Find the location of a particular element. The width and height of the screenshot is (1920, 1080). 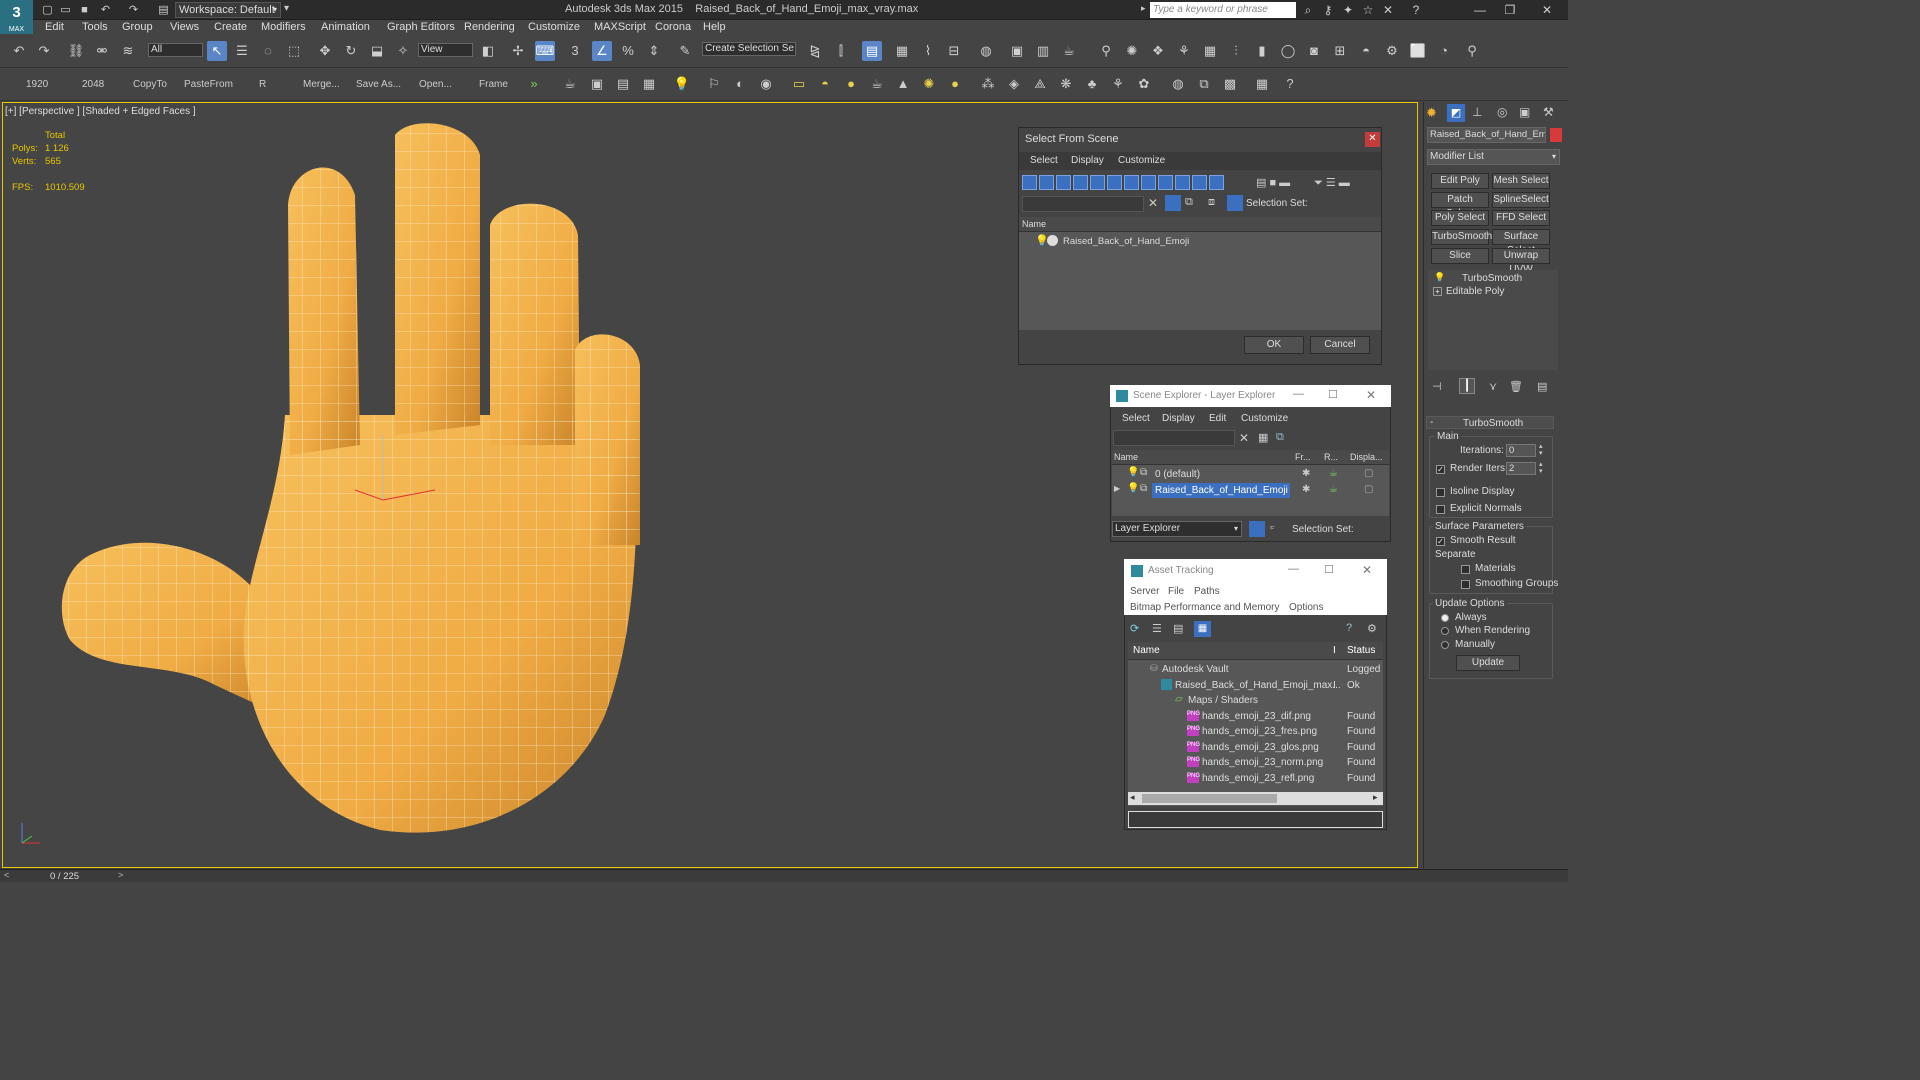

favorites-star-icon: ☆ is located at coordinates (1368, 10).